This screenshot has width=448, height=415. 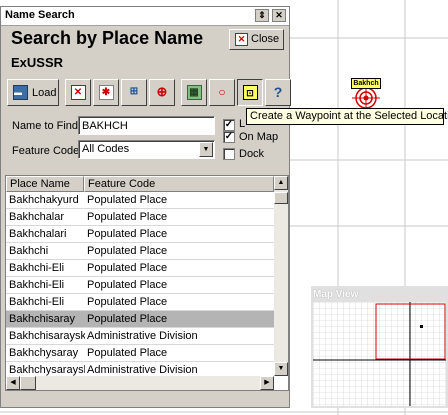 I want to click on network-icon: ⊞, so click(x=134, y=91).